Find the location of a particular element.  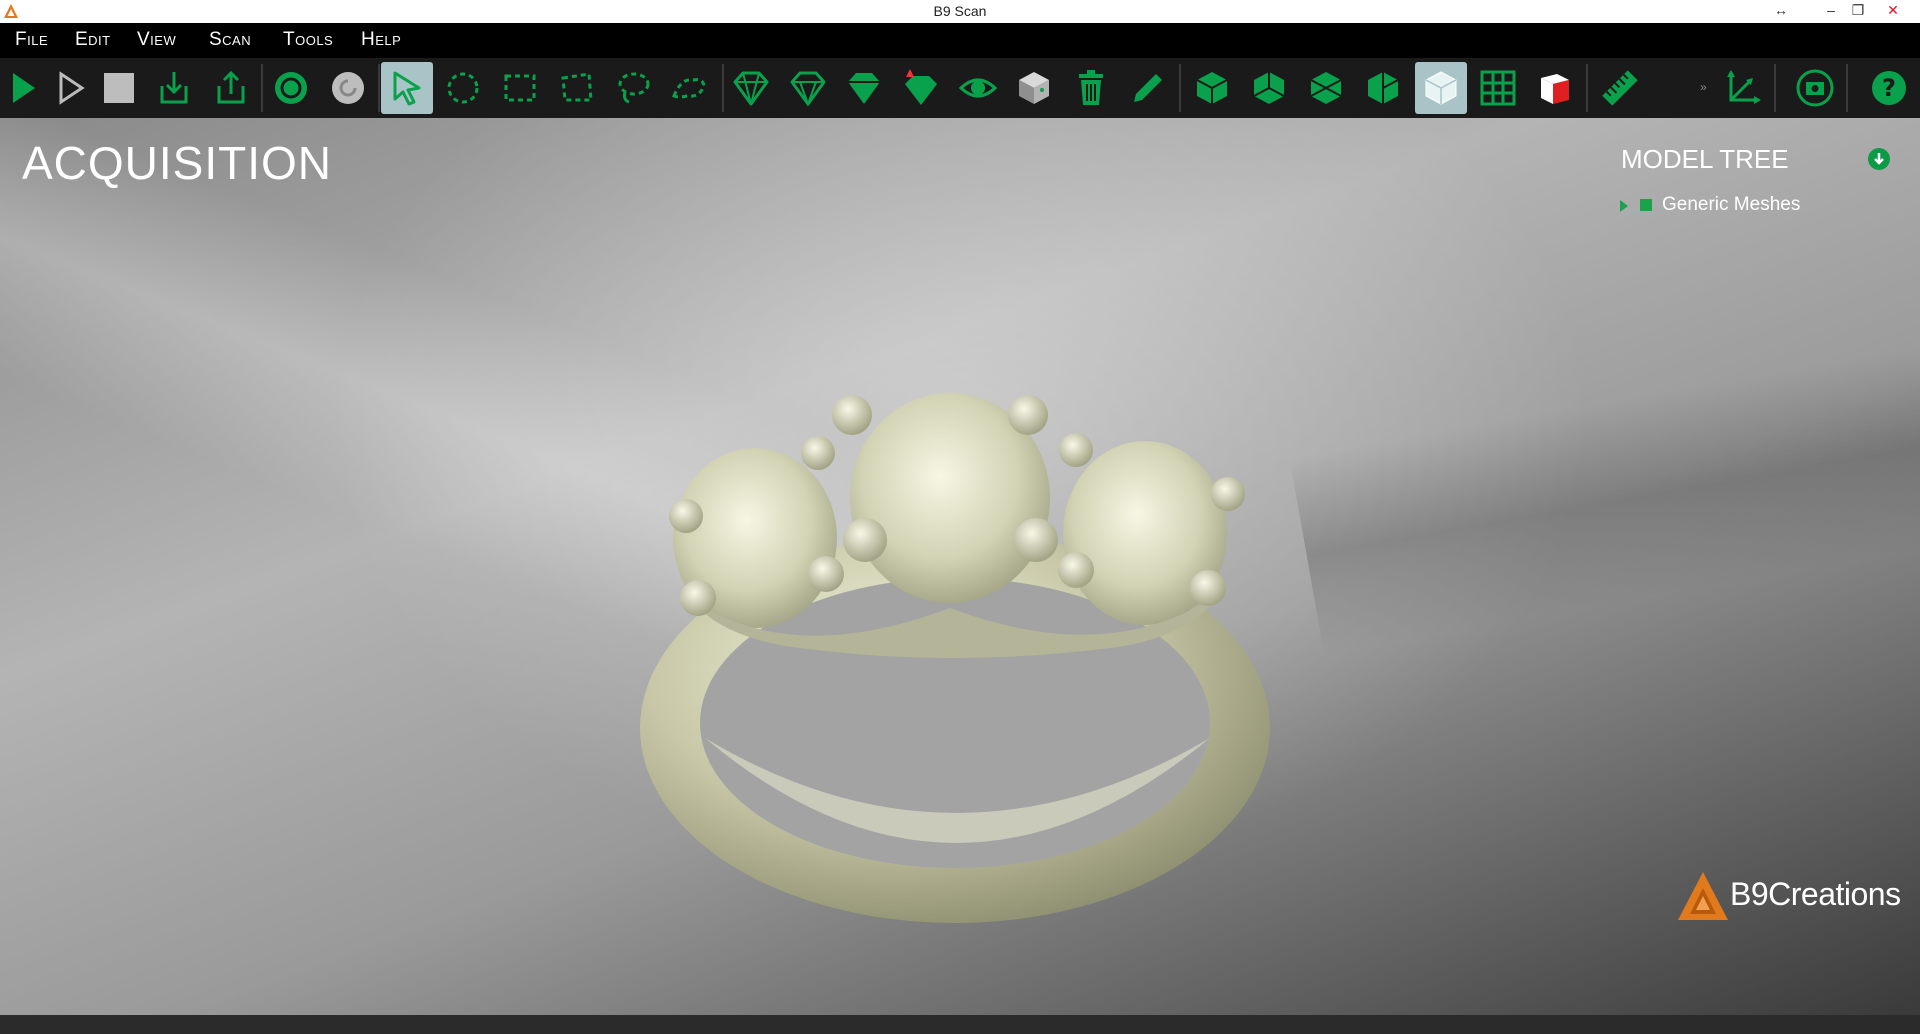

play-icon is located at coordinates (24, 88).